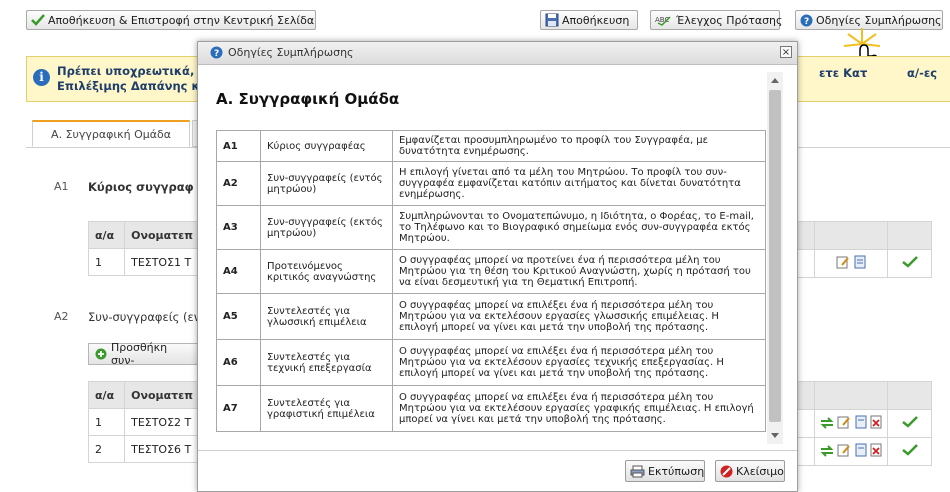  I want to click on tab-writing-team: Α. Συγγραφική Ομάδα, so click(111, 133).